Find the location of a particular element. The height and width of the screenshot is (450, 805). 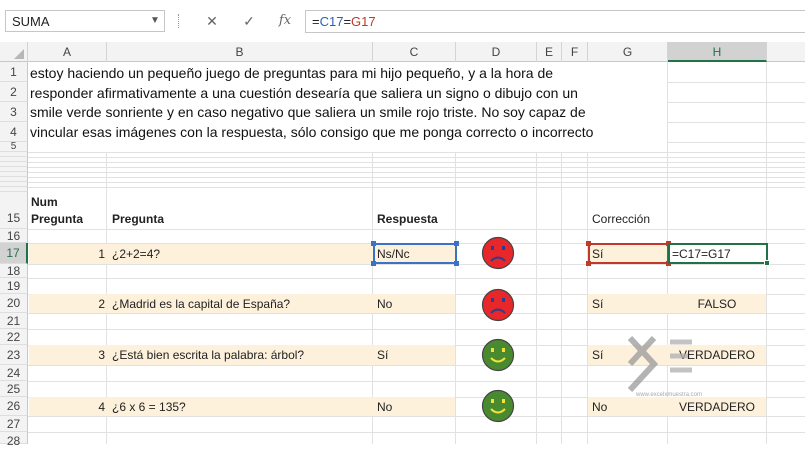

header-num: Num is located at coordinates (44, 202).